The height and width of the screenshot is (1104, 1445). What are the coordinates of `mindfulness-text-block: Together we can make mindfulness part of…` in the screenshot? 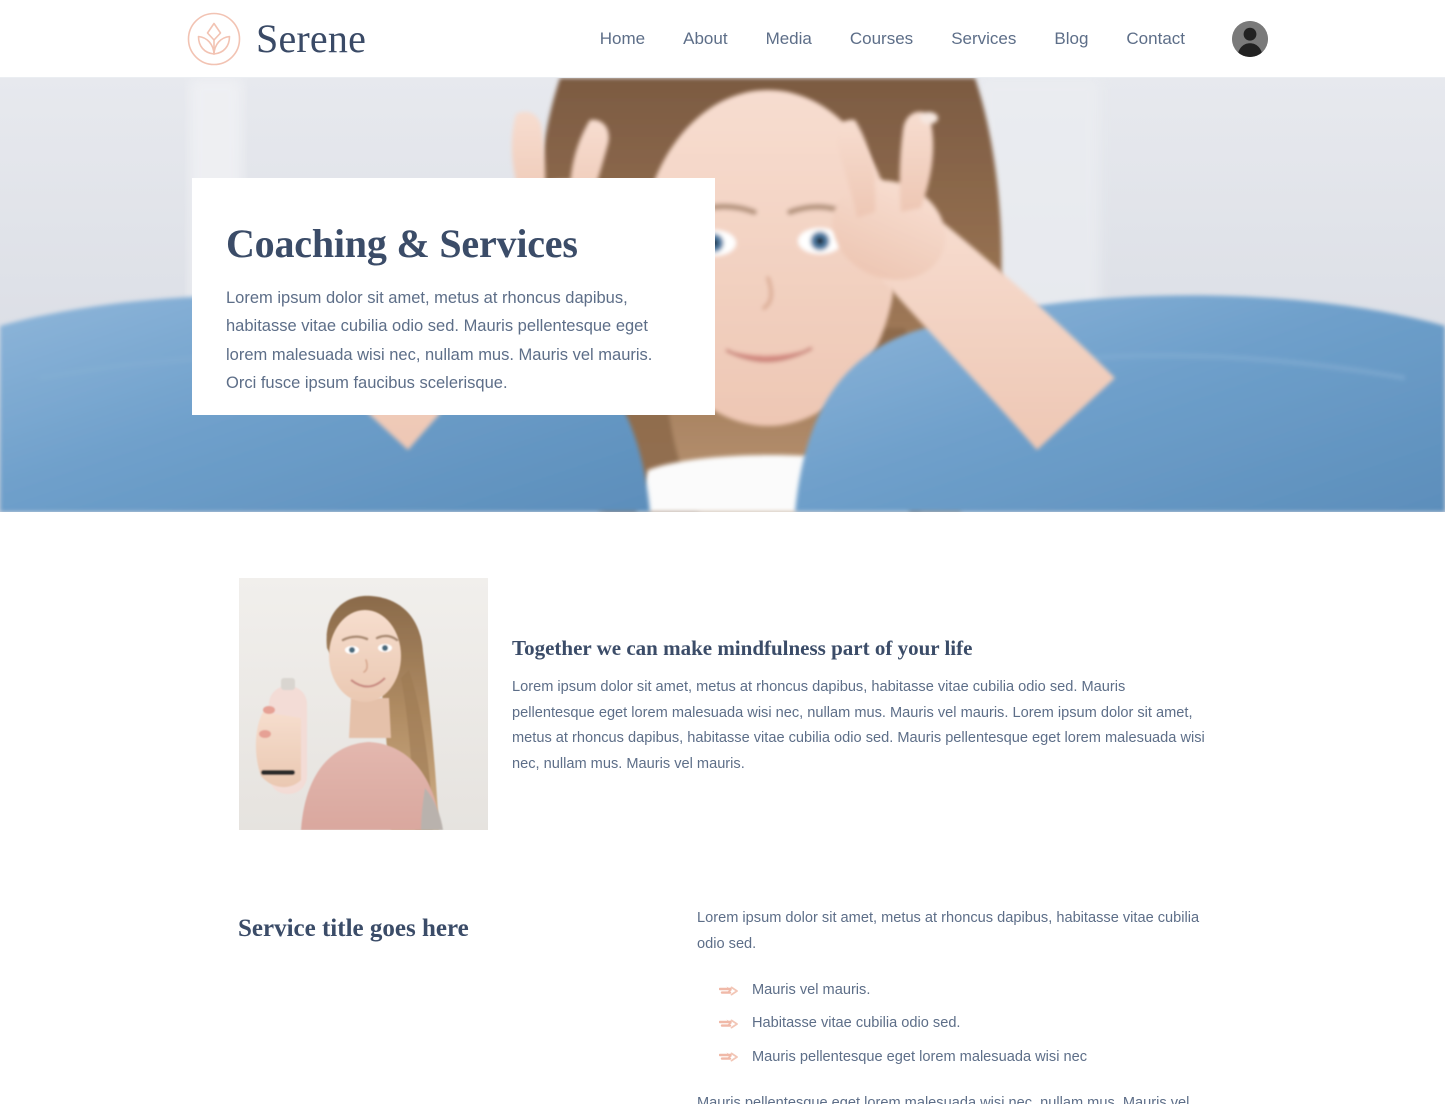 It's located at (850, 677).